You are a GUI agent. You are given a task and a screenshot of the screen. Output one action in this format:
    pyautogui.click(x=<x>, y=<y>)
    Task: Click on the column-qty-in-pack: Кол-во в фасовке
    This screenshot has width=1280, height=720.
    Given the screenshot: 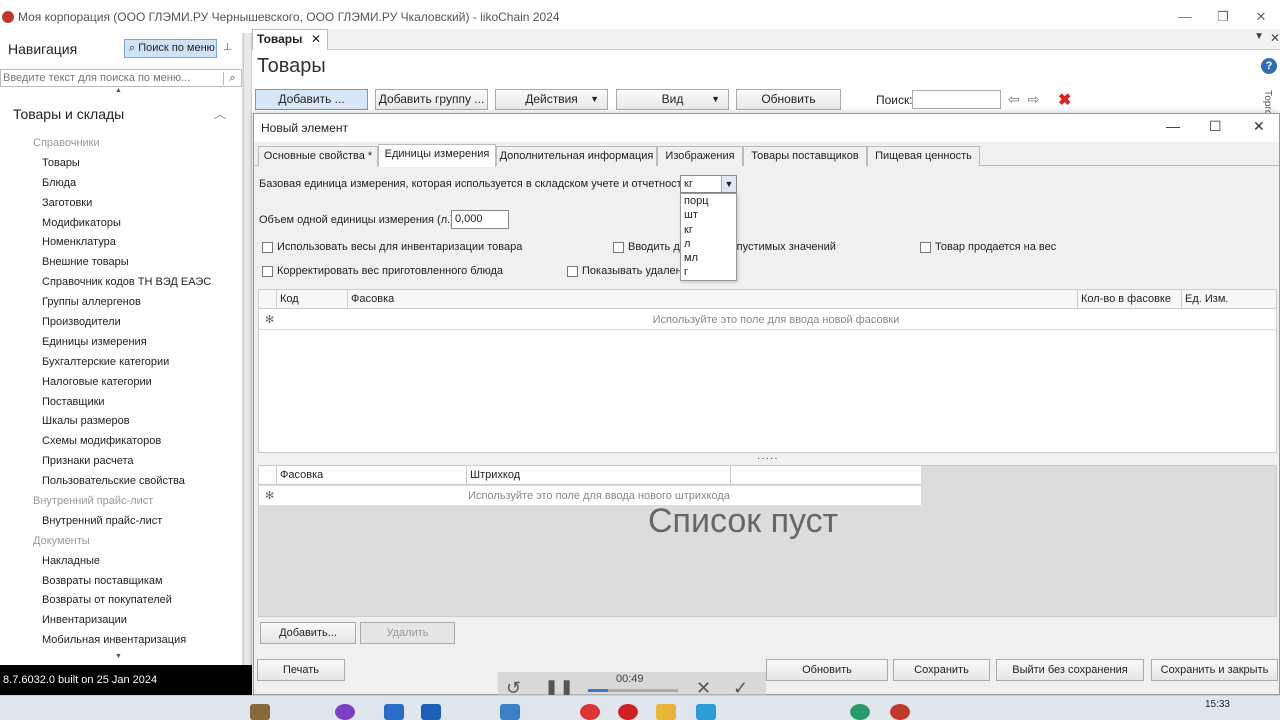 What is the action you would take?
    pyautogui.click(x=1129, y=299)
    